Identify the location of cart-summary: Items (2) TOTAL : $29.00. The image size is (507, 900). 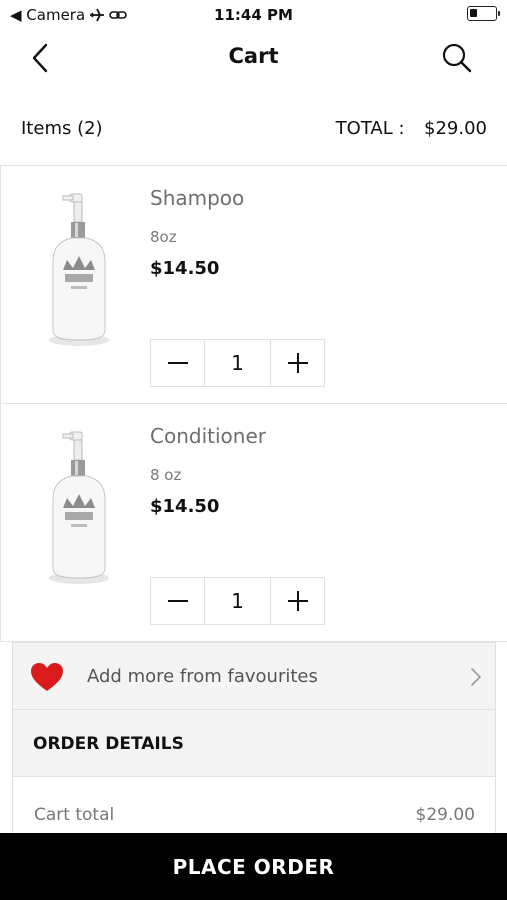
(253, 133).